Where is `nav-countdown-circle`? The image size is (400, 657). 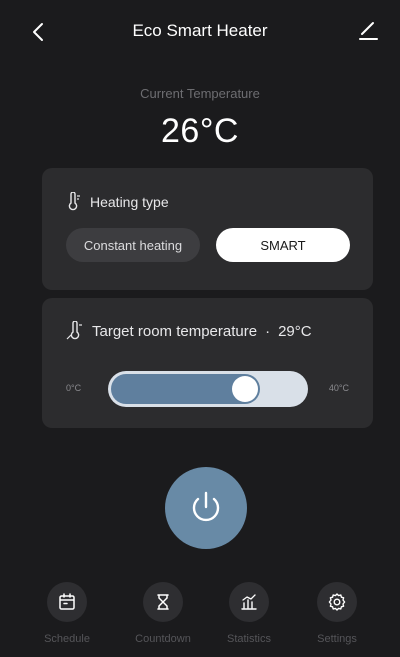 nav-countdown-circle is located at coordinates (163, 602).